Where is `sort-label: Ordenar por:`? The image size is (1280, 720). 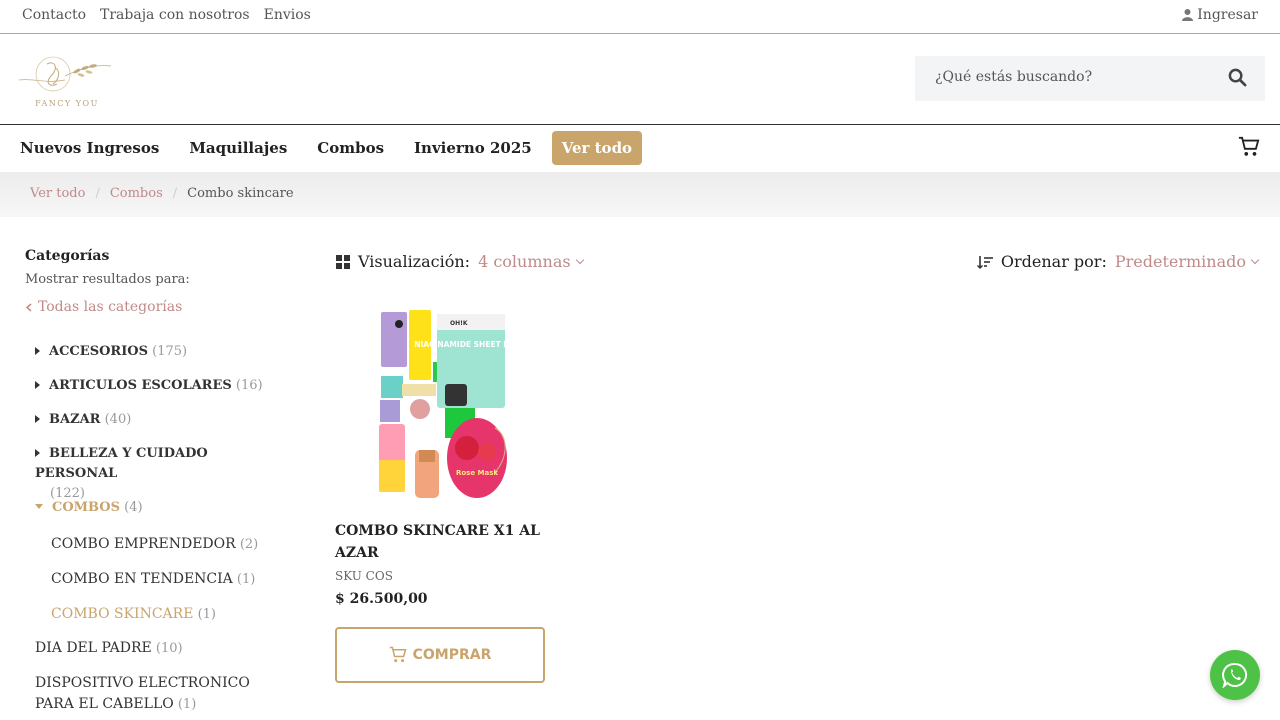 sort-label: Ordenar por: is located at coordinates (1053, 261).